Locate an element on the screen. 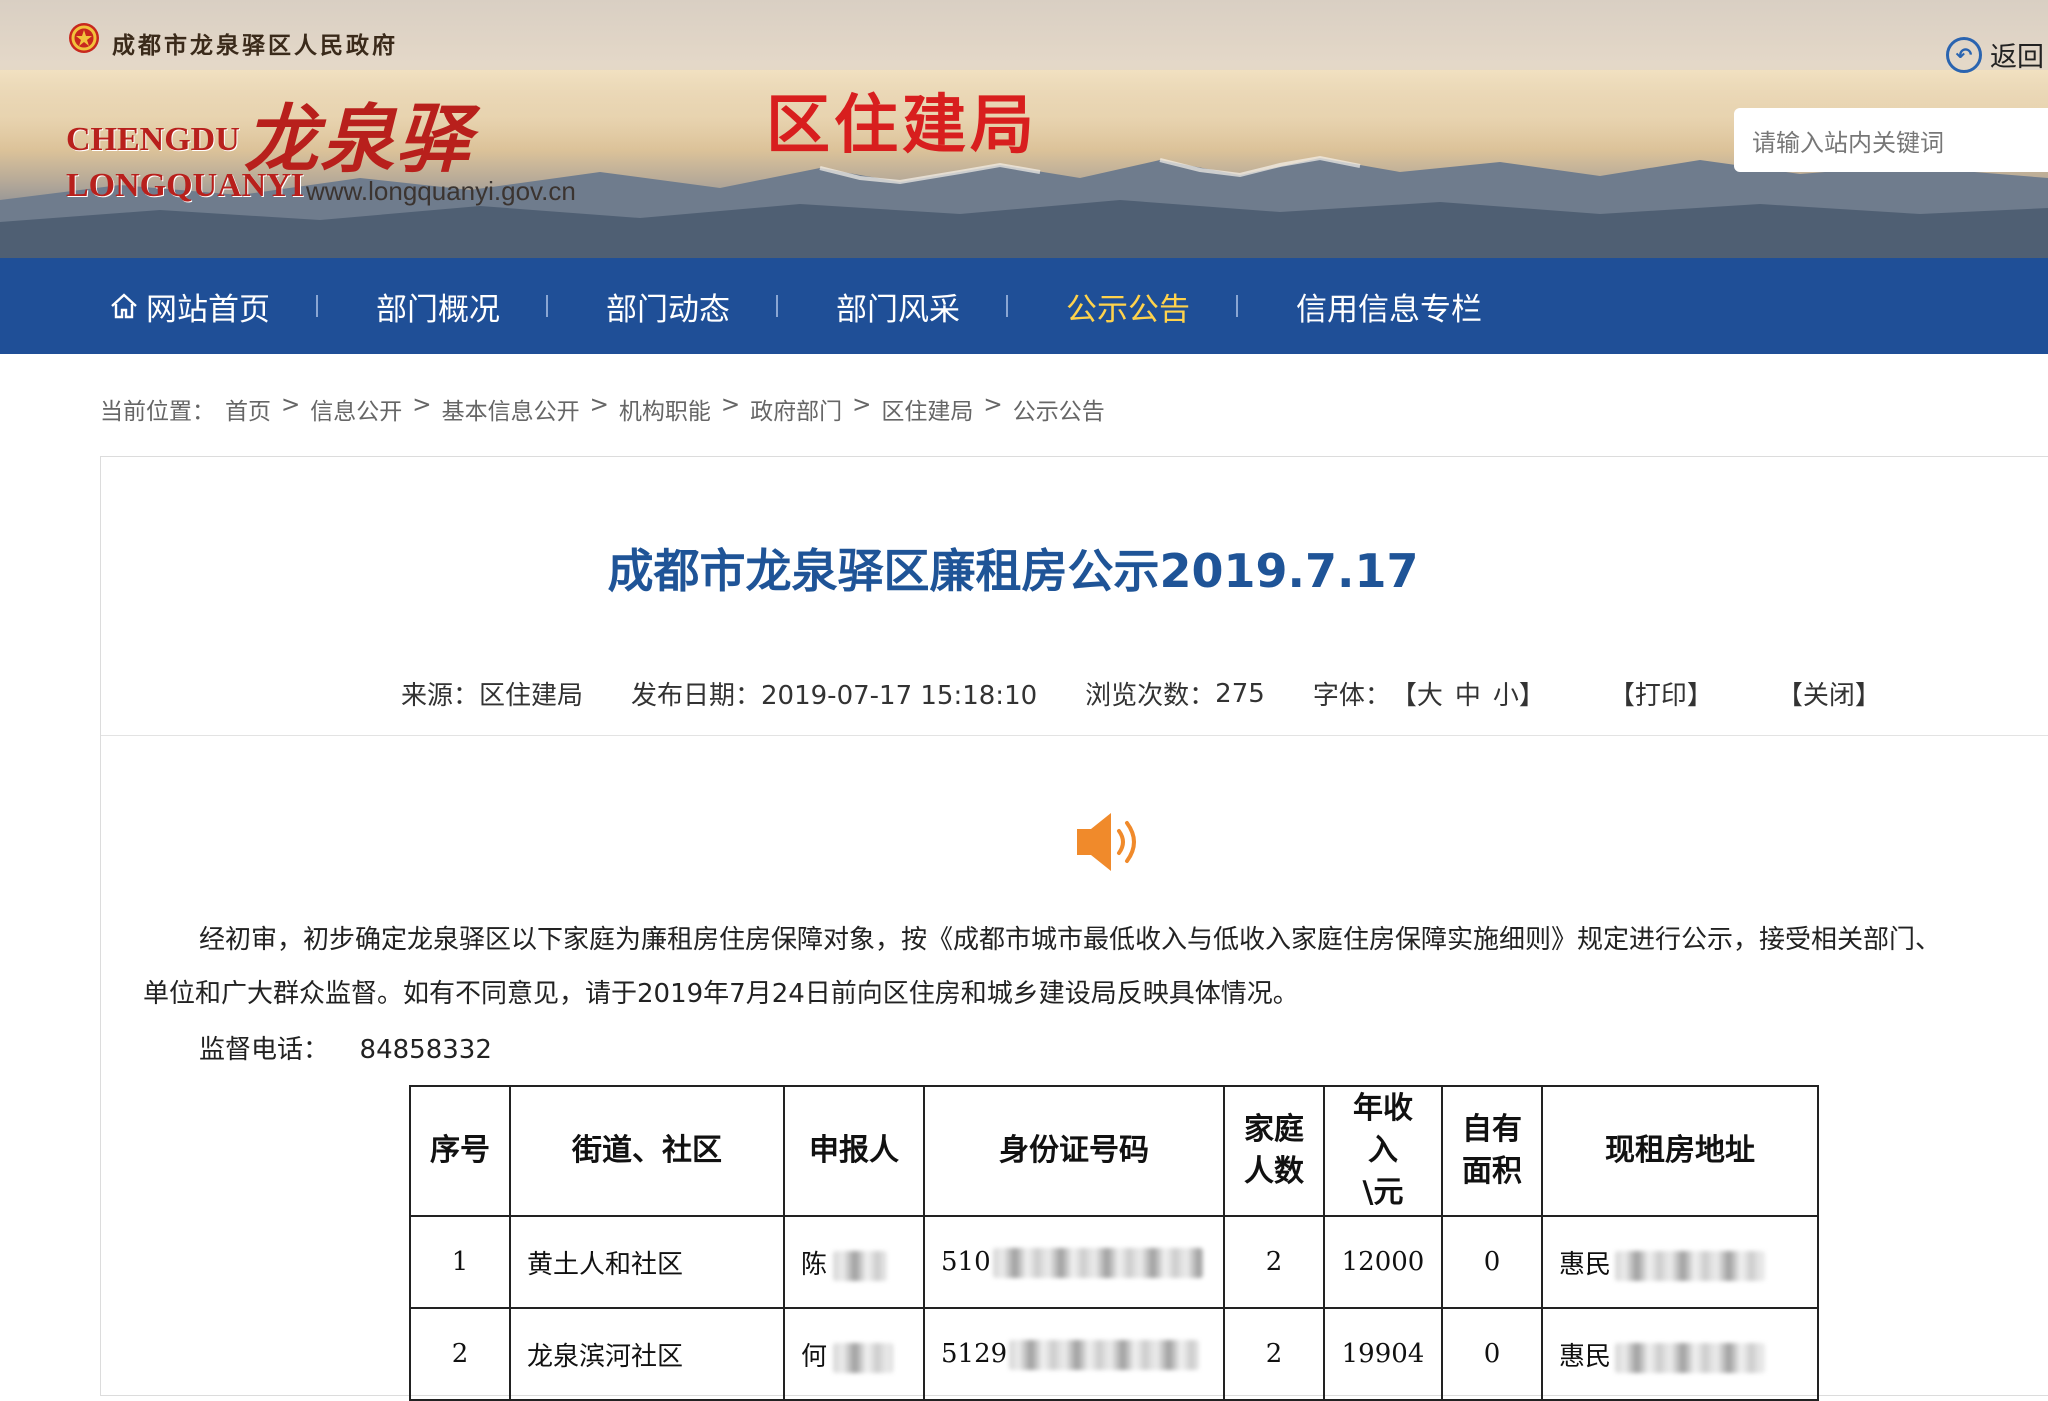 The image size is (2048, 1401). cell-no: 1 is located at coordinates (460, 1262).